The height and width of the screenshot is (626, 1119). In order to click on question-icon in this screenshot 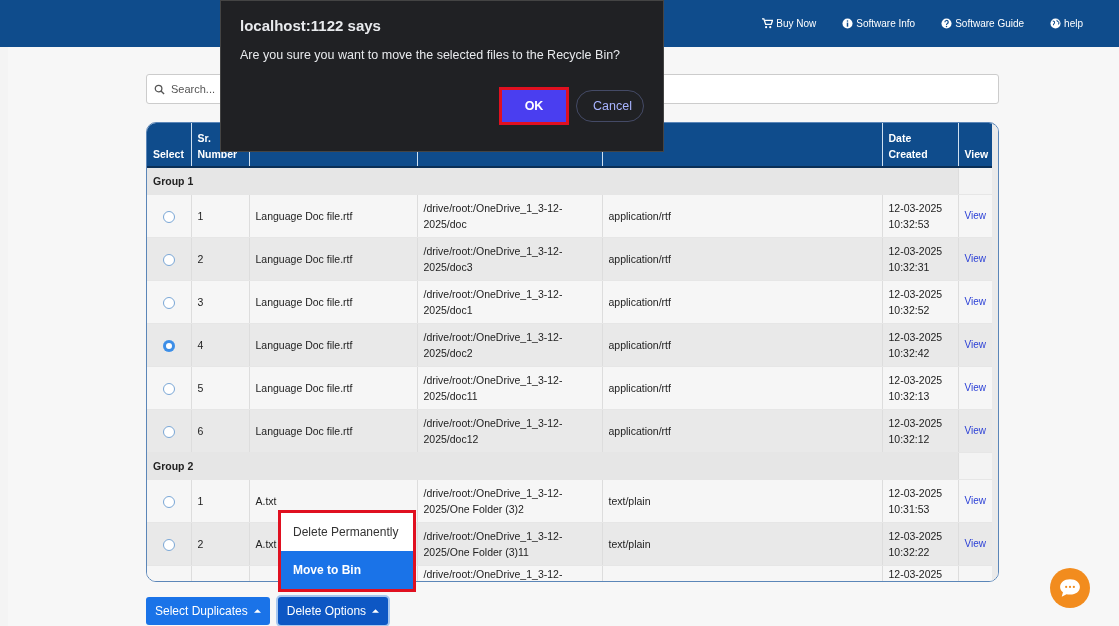, I will do `click(947, 23)`.